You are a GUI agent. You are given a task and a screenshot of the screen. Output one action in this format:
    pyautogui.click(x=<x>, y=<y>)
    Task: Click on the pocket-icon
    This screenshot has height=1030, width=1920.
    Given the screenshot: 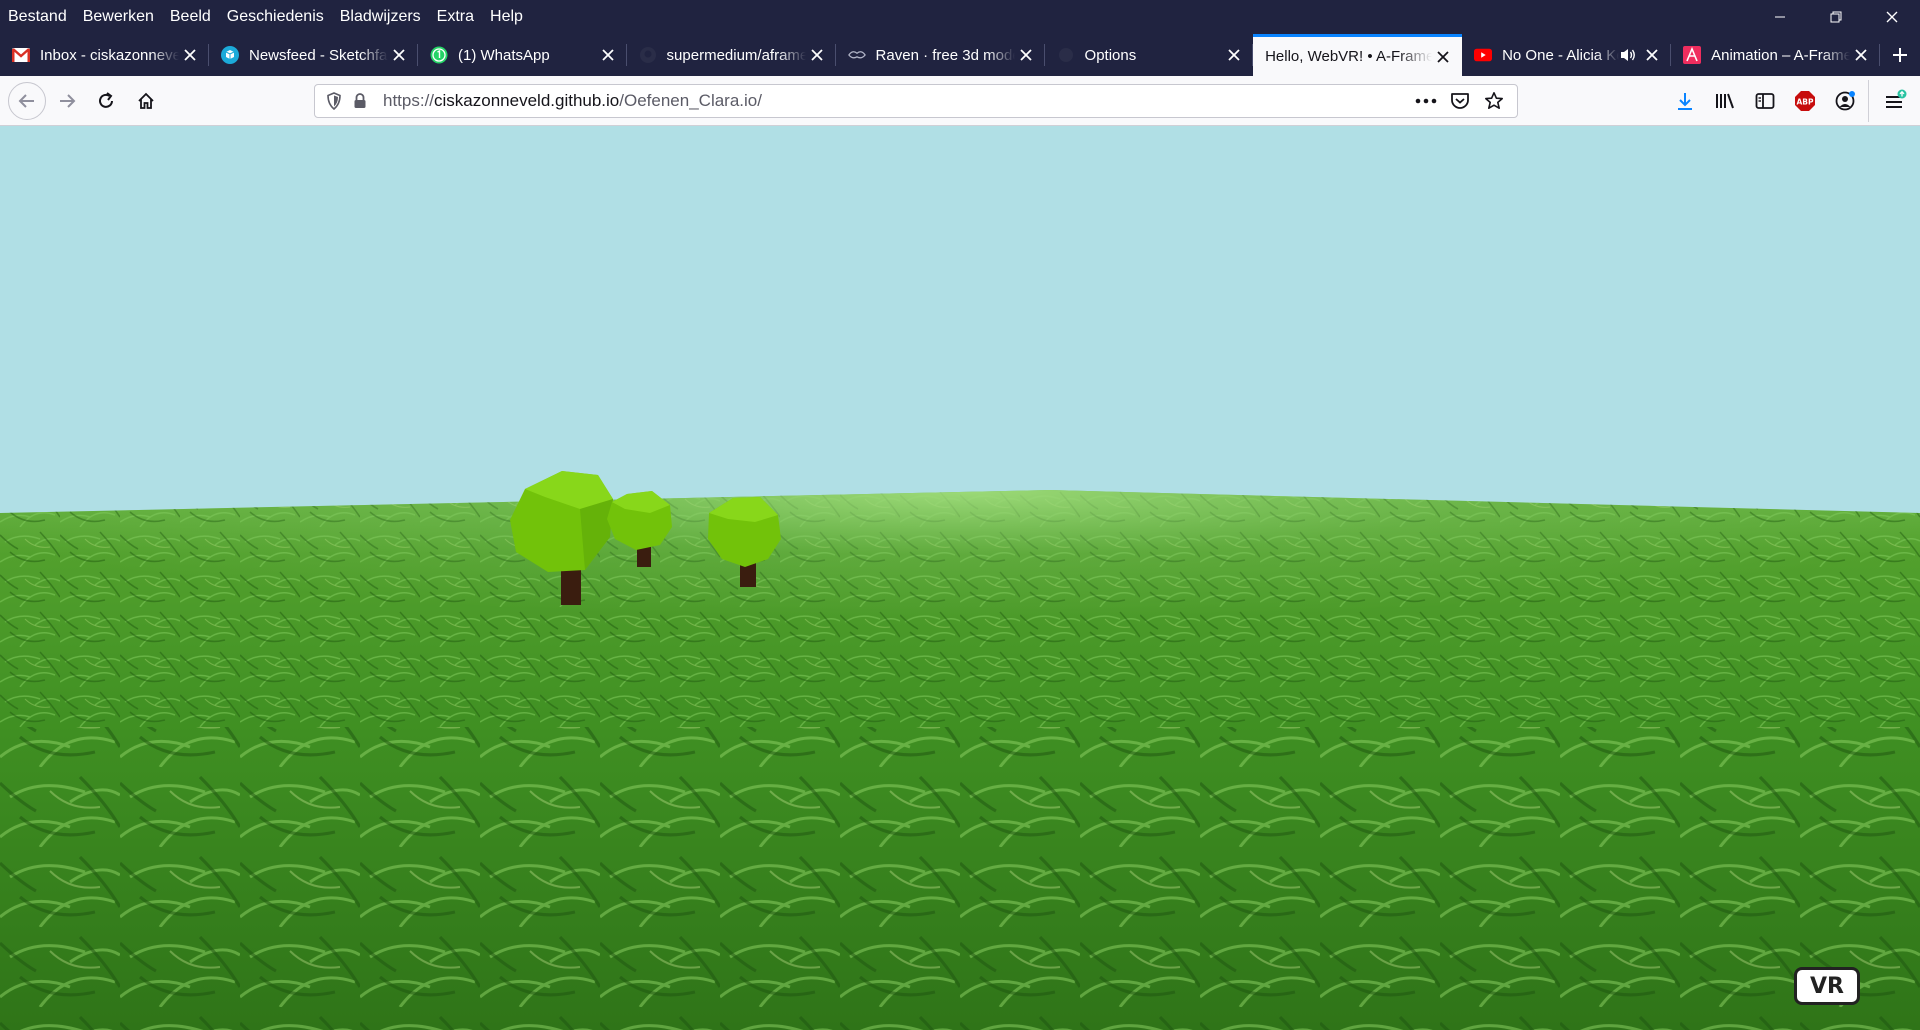 What is the action you would take?
    pyautogui.click(x=1460, y=101)
    